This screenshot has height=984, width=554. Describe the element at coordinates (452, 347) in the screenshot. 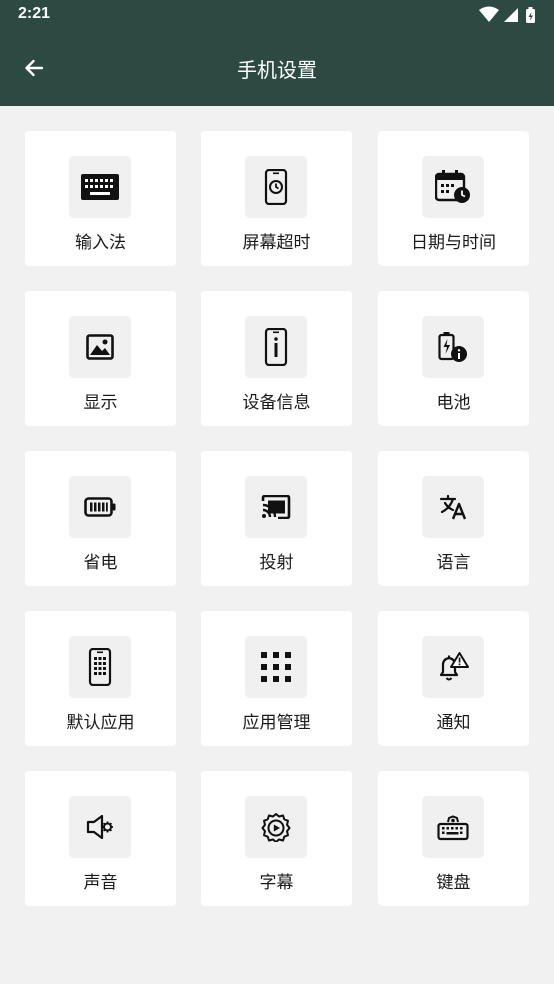

I see `battery-info-icon` at that location.